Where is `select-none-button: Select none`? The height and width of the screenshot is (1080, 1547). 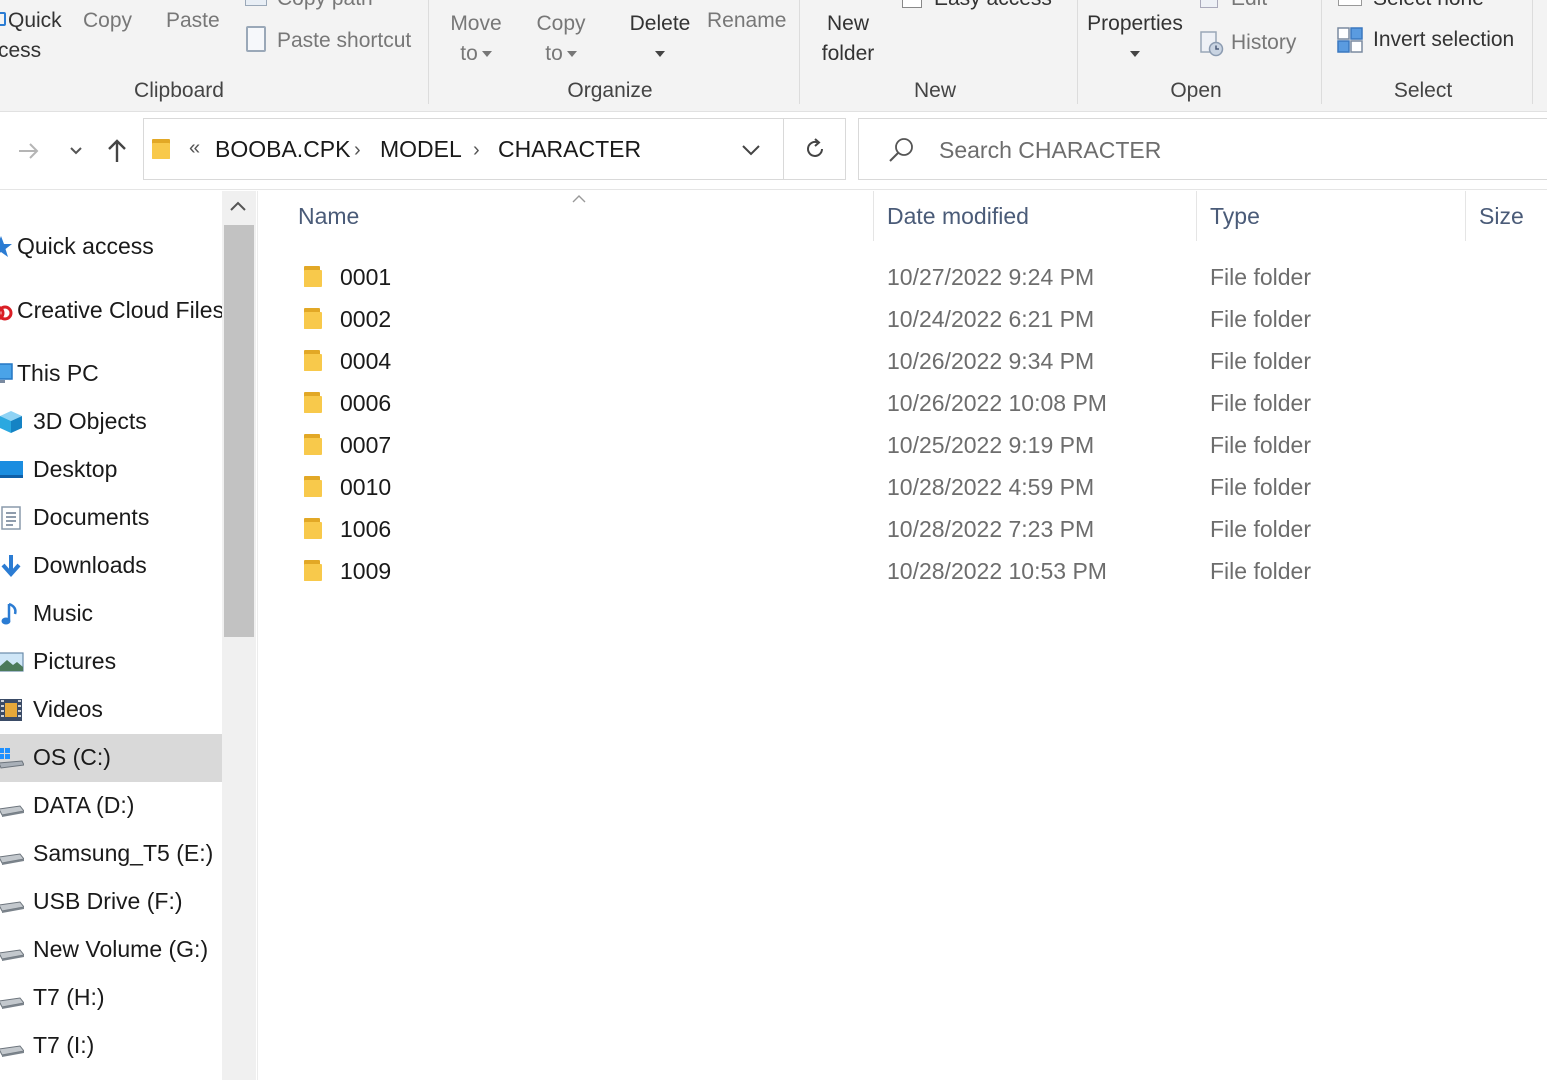 select-none-button: Select none is located at coordinates (1428, 5).